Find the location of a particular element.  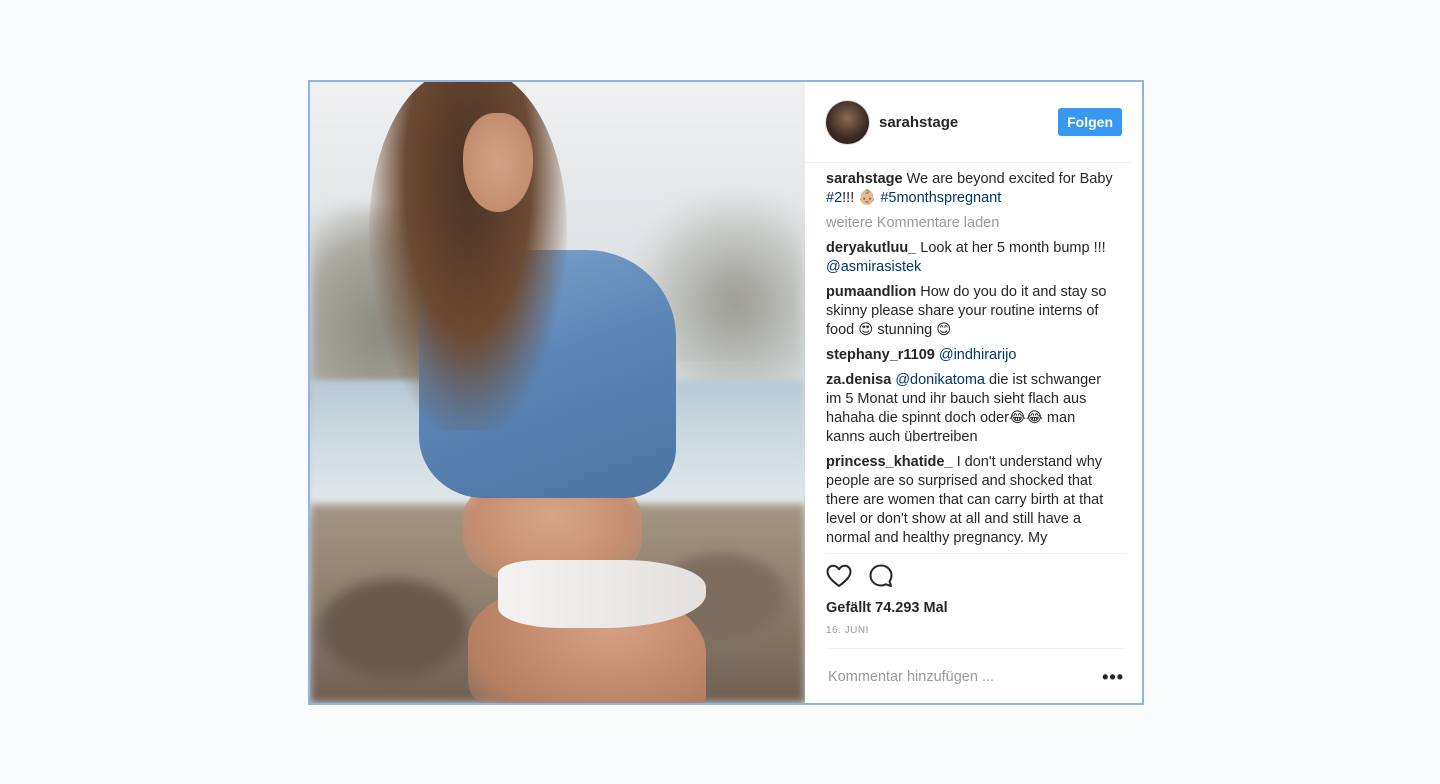

hashtag-link: #5monthspregnant is located at coordinates (940, 198).